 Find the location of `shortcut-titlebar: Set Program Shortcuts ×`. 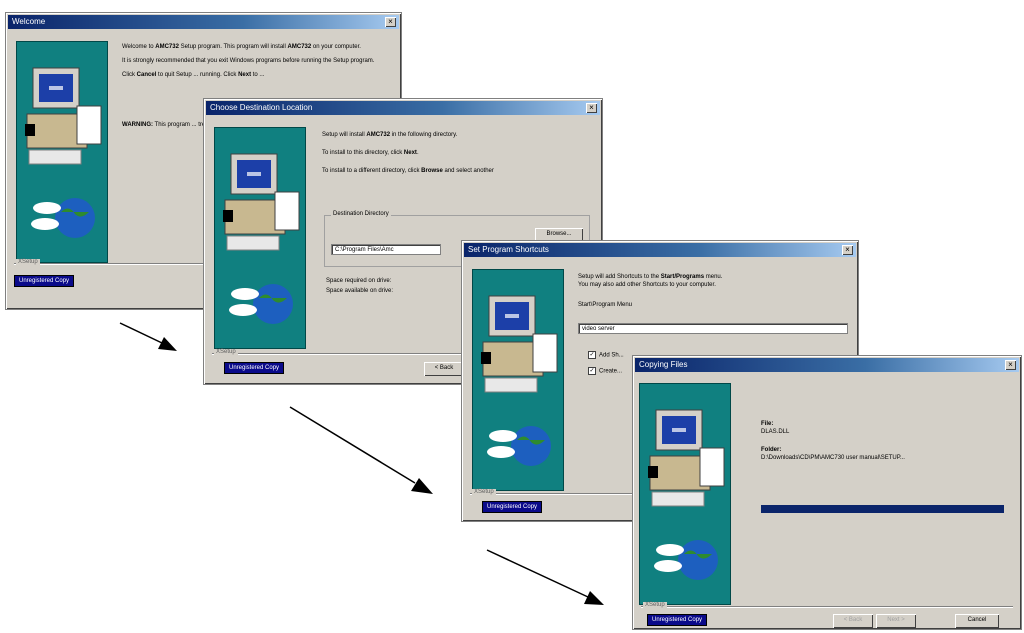

shortcut-titlebar: Set Program Shortcuts × is located at coordinates (660, 250).